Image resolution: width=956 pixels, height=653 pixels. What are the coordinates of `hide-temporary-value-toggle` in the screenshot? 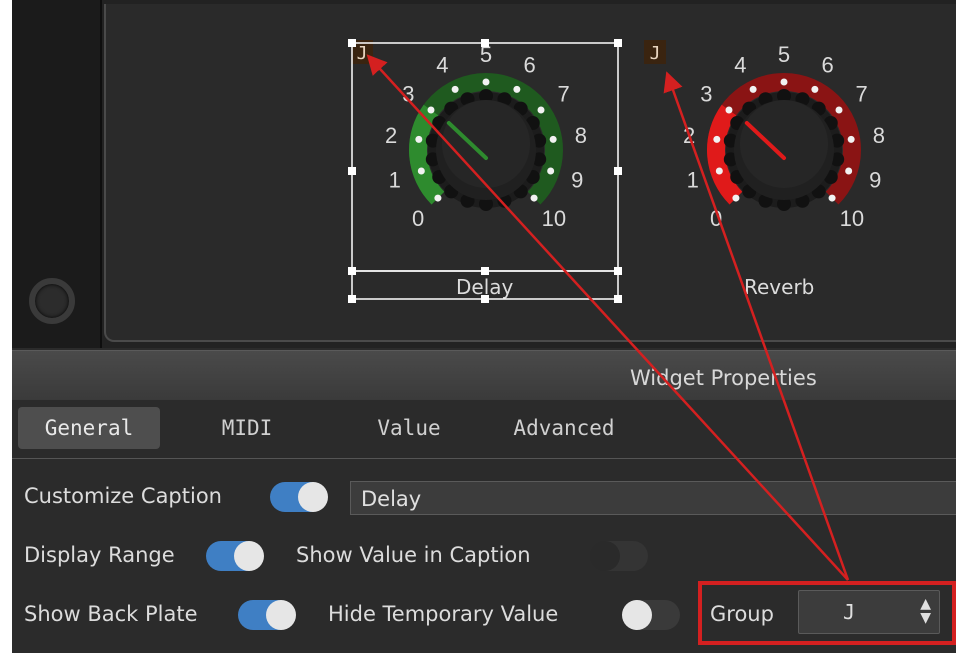 It's located at (651, 615).